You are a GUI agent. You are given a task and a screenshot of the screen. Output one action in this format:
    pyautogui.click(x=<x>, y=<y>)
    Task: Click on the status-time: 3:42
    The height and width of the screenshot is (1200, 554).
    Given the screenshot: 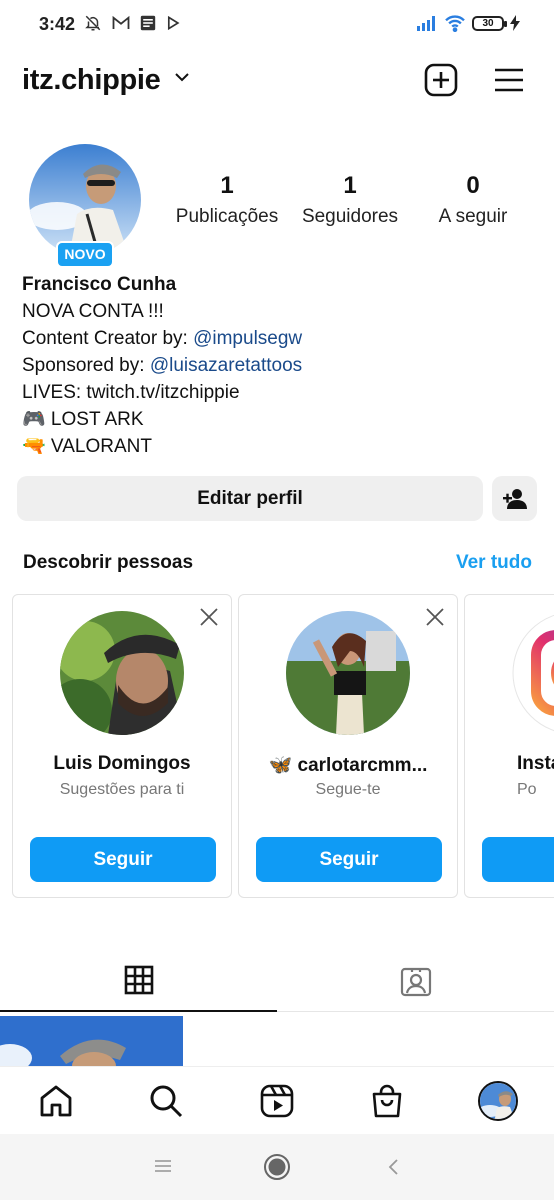 What is the action you would take?
    pyautogui.click(x=57, y=24)
    